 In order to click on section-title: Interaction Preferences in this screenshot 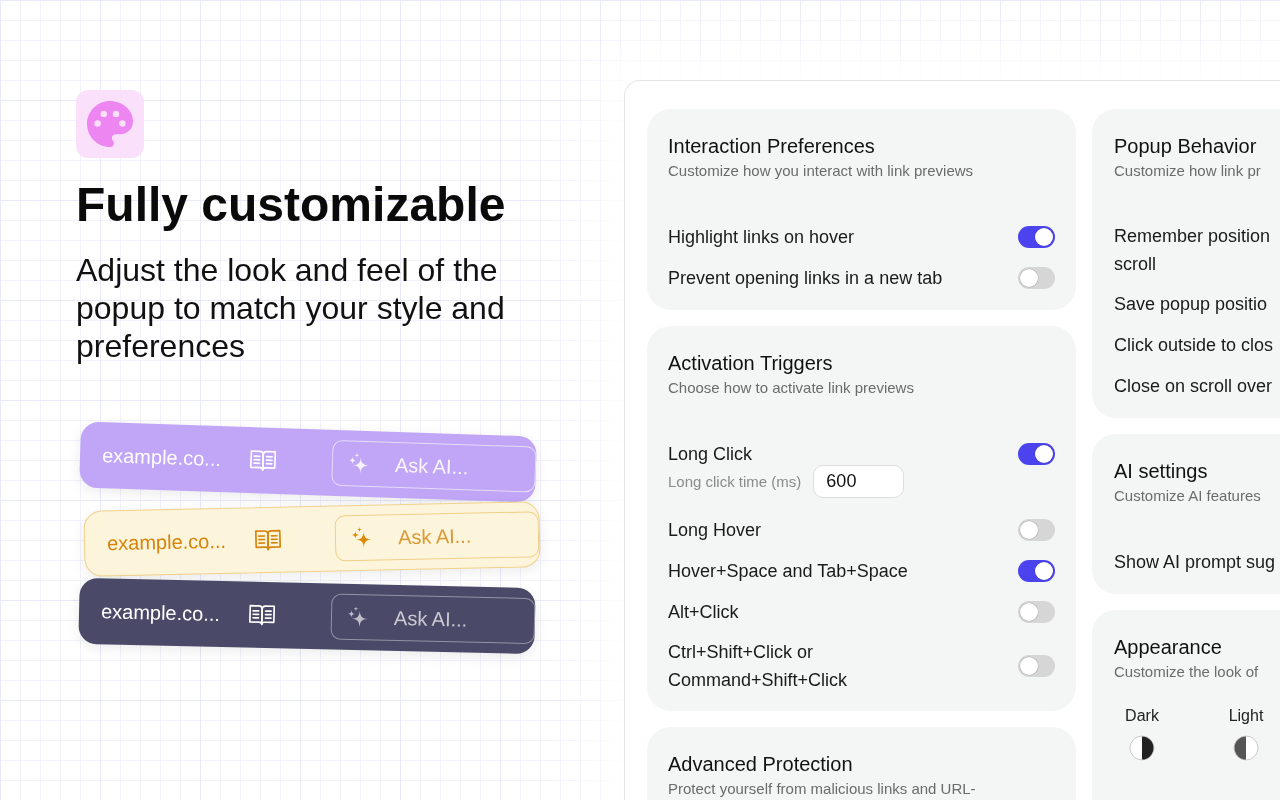, I will do `click(772, 146)`.